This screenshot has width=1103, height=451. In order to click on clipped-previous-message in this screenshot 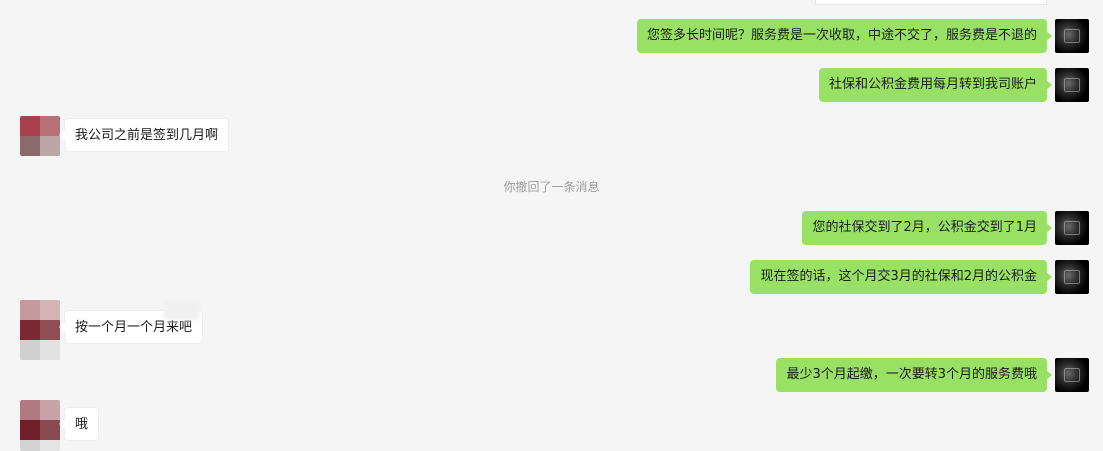, I will do `click(931, 2)`.